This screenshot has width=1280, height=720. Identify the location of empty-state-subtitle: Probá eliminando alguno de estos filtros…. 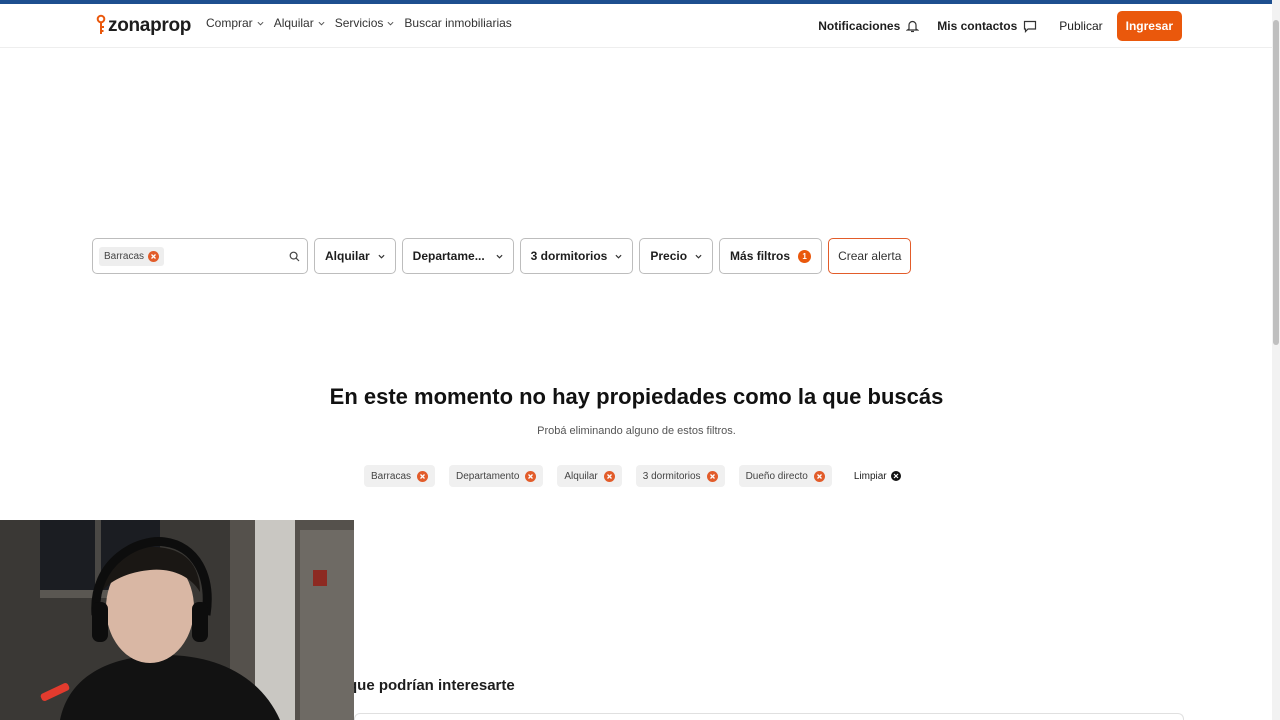
(636, 431).